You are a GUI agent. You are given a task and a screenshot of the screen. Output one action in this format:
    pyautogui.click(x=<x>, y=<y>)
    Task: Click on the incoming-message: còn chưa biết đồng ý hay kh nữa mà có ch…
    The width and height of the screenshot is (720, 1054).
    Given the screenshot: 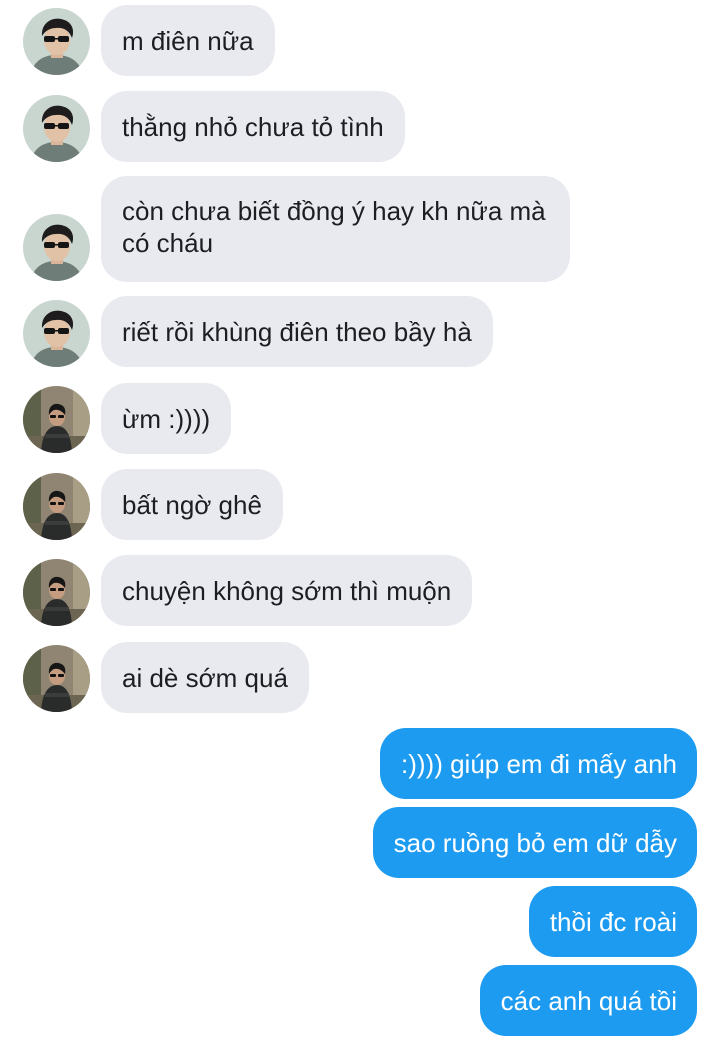 What is the action you would take?
    pyautogui.click(x=335, y=229)
    